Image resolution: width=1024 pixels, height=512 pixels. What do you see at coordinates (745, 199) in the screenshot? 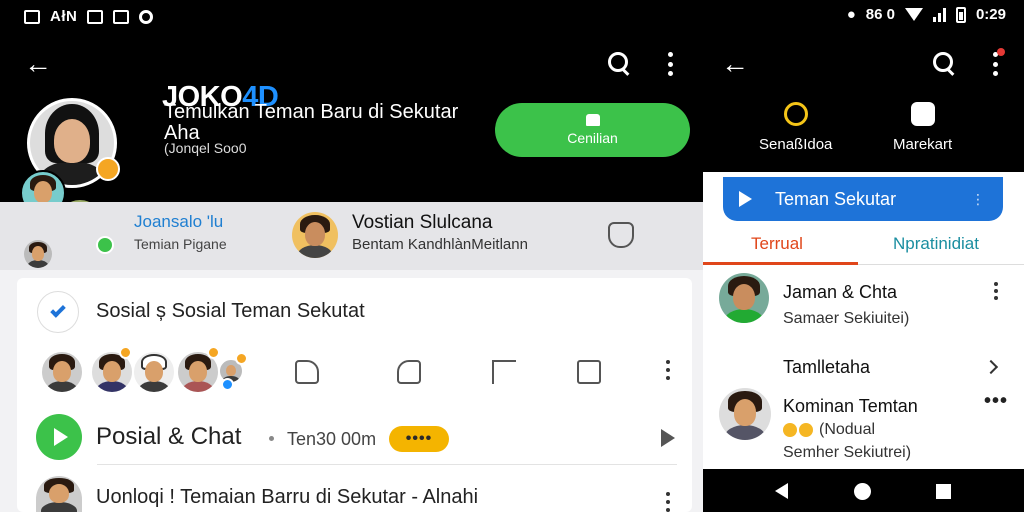
I see `play-icon` at bounding box center [745, 199].